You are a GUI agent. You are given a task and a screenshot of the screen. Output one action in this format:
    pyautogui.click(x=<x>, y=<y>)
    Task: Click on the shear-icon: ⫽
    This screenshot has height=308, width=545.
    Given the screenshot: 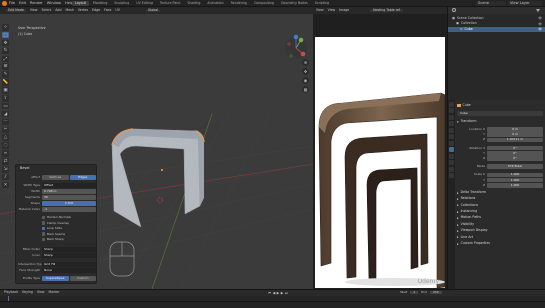 What is the action you would take?
    pyautogui.click(x=5, y=177)
    